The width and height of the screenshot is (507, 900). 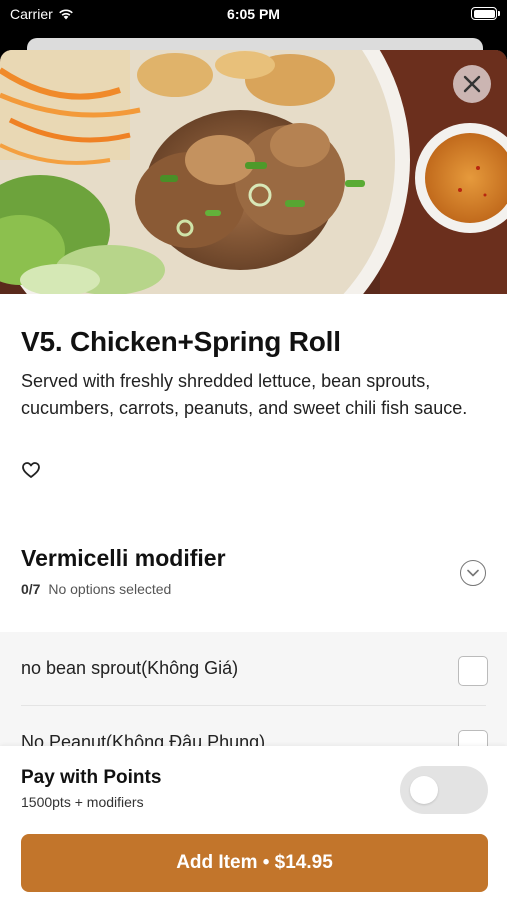 What do you see at coordinates (253, 669) in the screenshot?
I see `modifier-option: no bean sprout(Không Giá)` at bounding box center [253, 669].